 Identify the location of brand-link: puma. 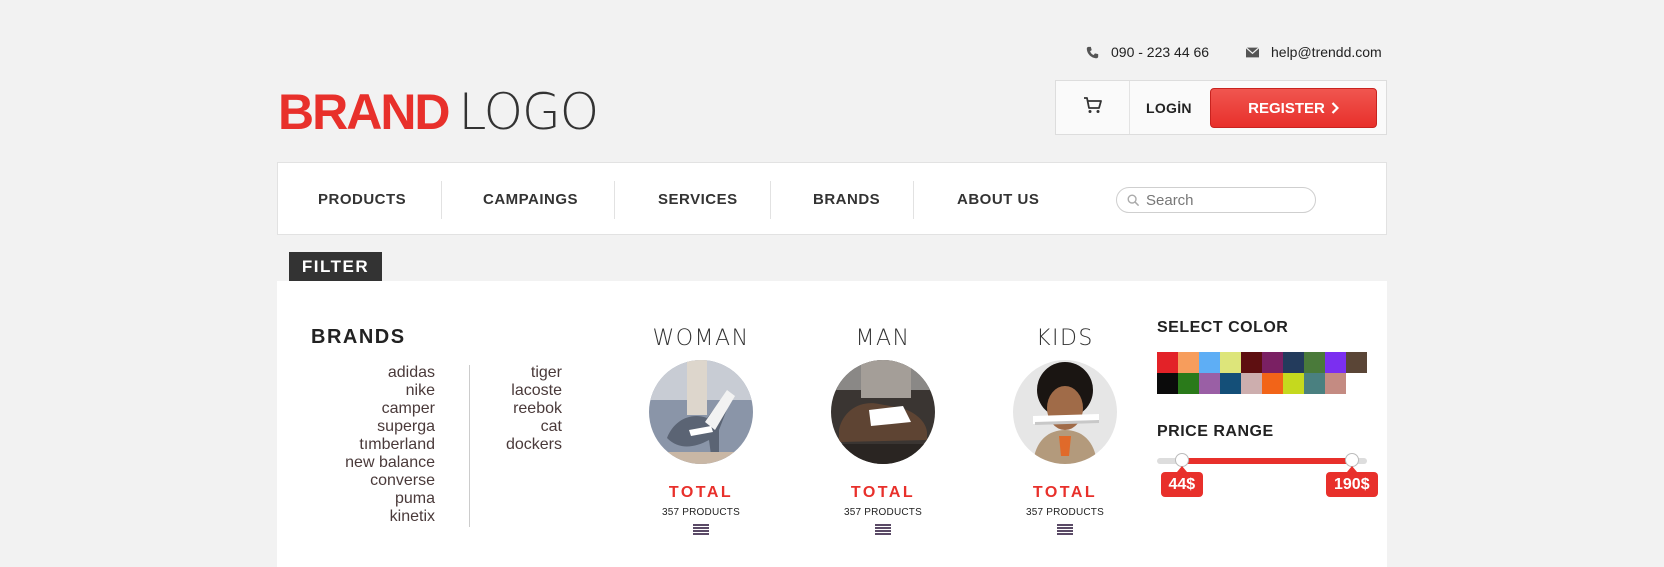
(366, 499).